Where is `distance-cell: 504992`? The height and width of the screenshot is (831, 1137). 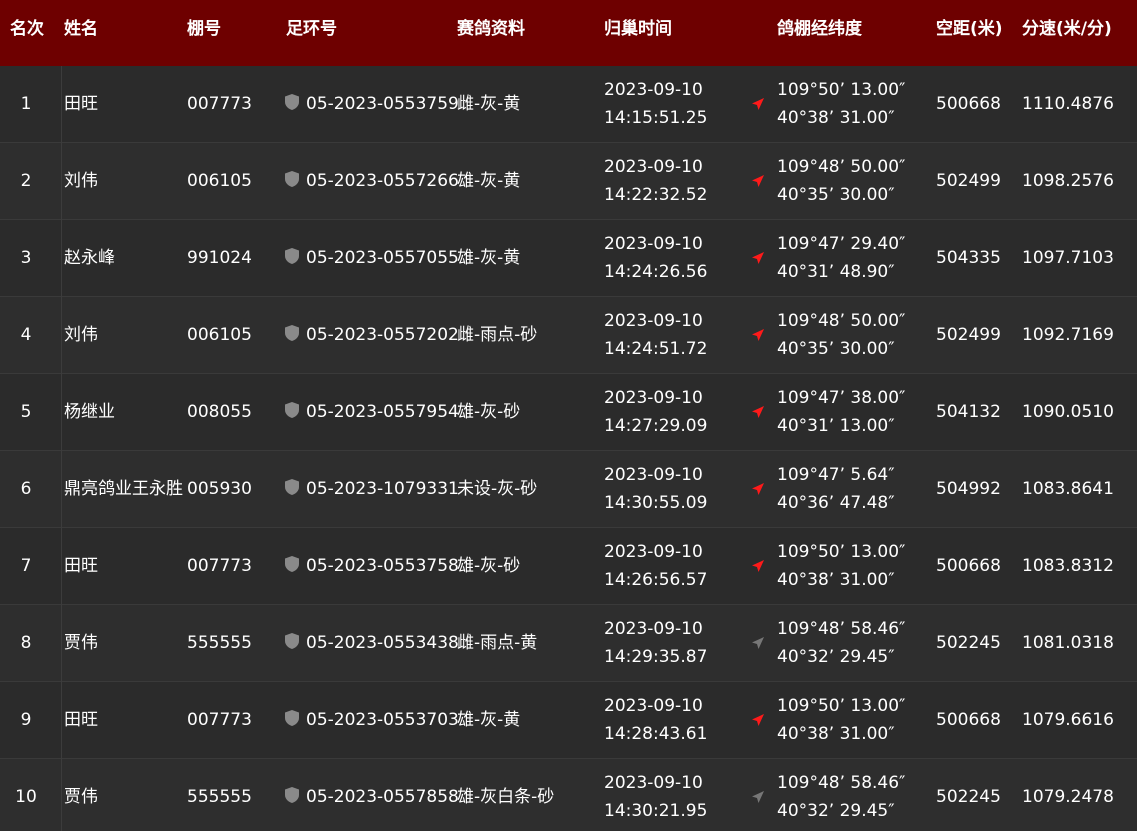 distance-cell: 504992 is located at coordinates (968, 489).